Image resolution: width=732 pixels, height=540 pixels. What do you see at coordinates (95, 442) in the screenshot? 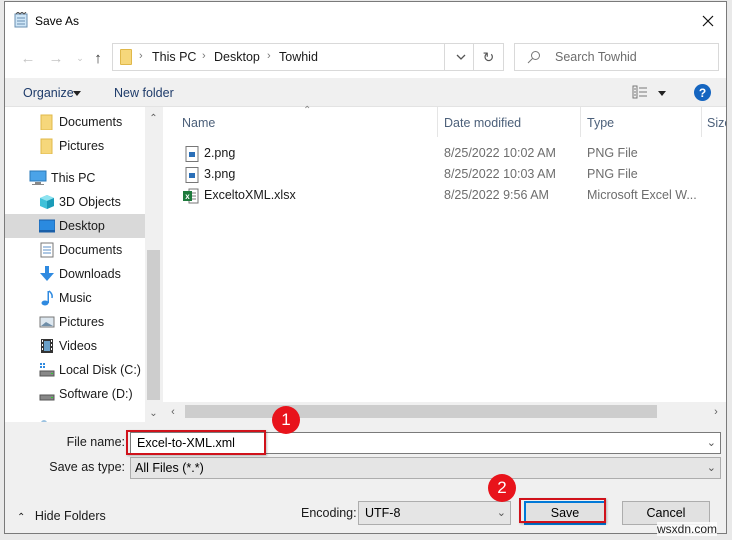
I see `file-name-label: File name:` at bounding box center [95, 442].